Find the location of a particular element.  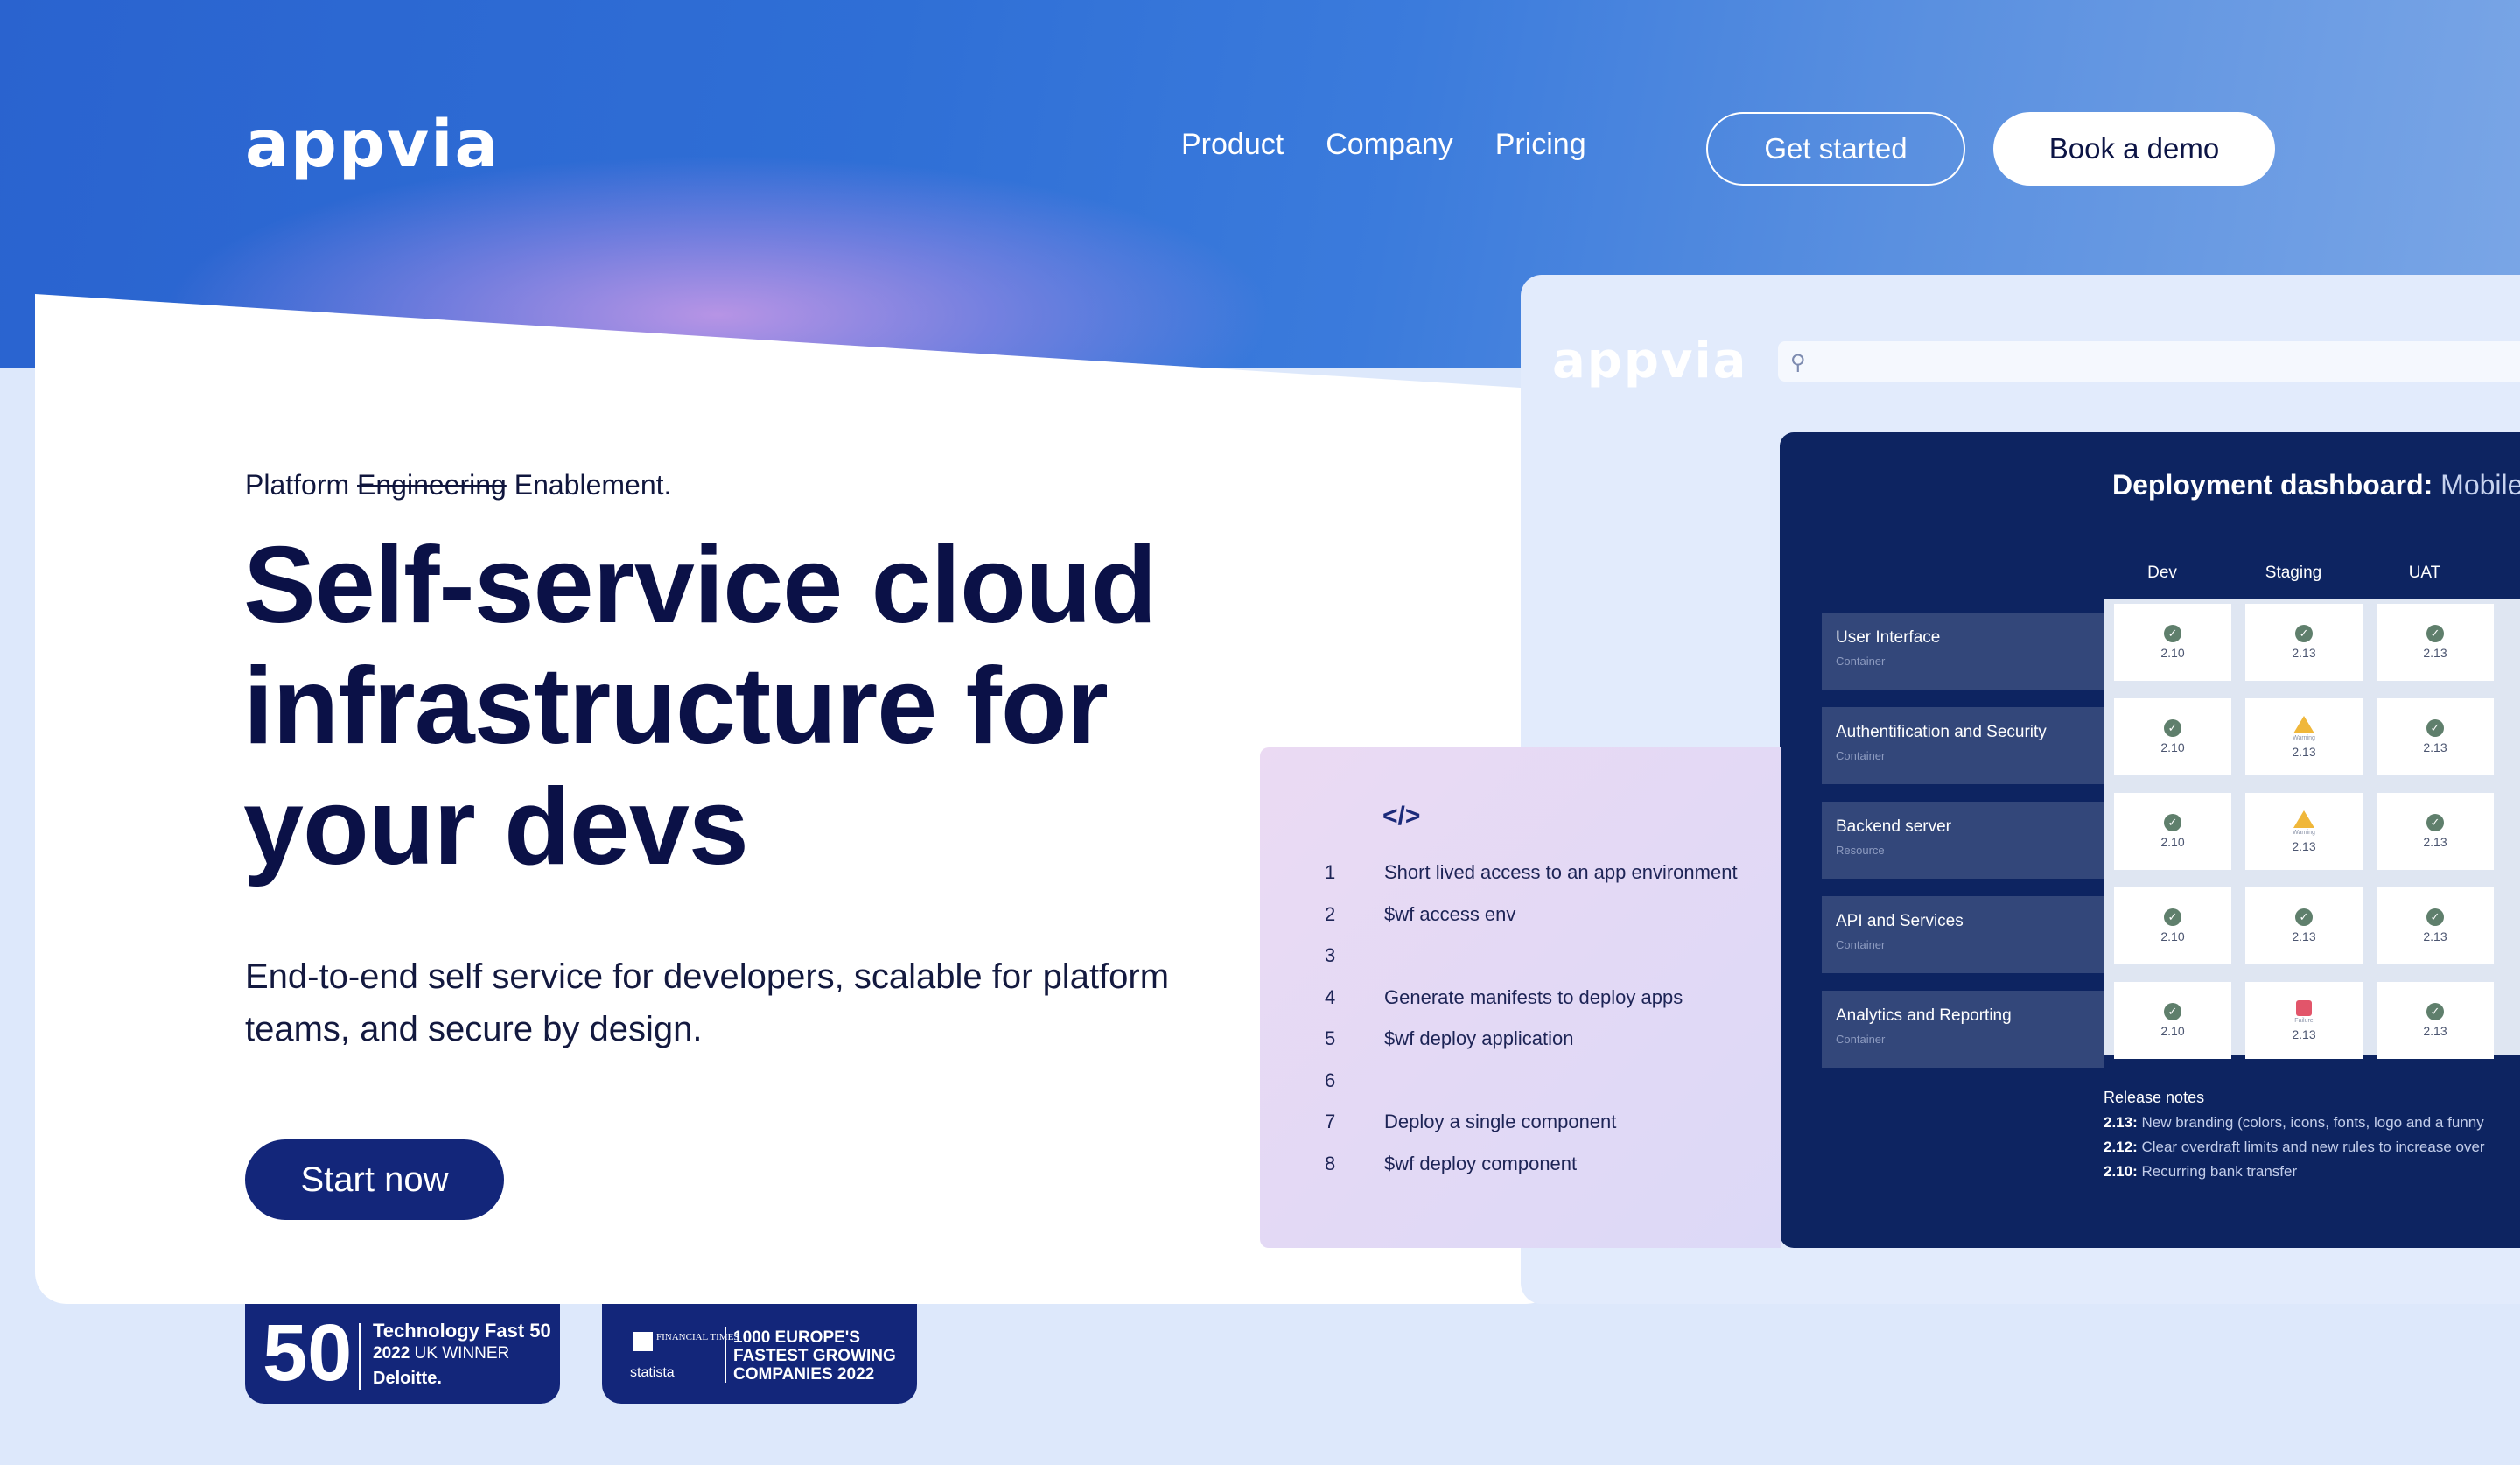

dashboard-row-label: Backend server Resource is located at coordinates (1963, 840).